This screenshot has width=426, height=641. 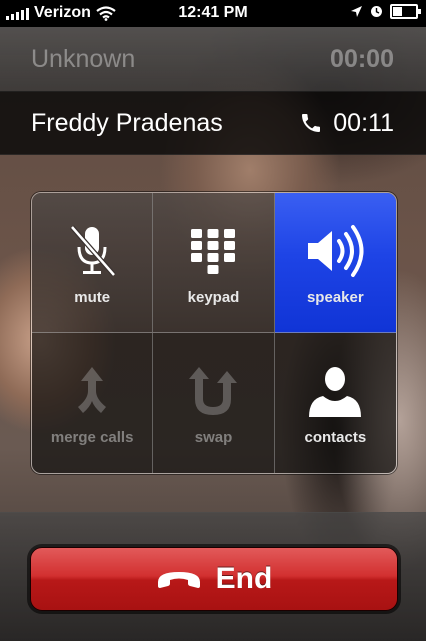 What do you see at coordinates (244, 578) in the screenshot?
I see `end-call-label: End` at bounding box center [244, 578].